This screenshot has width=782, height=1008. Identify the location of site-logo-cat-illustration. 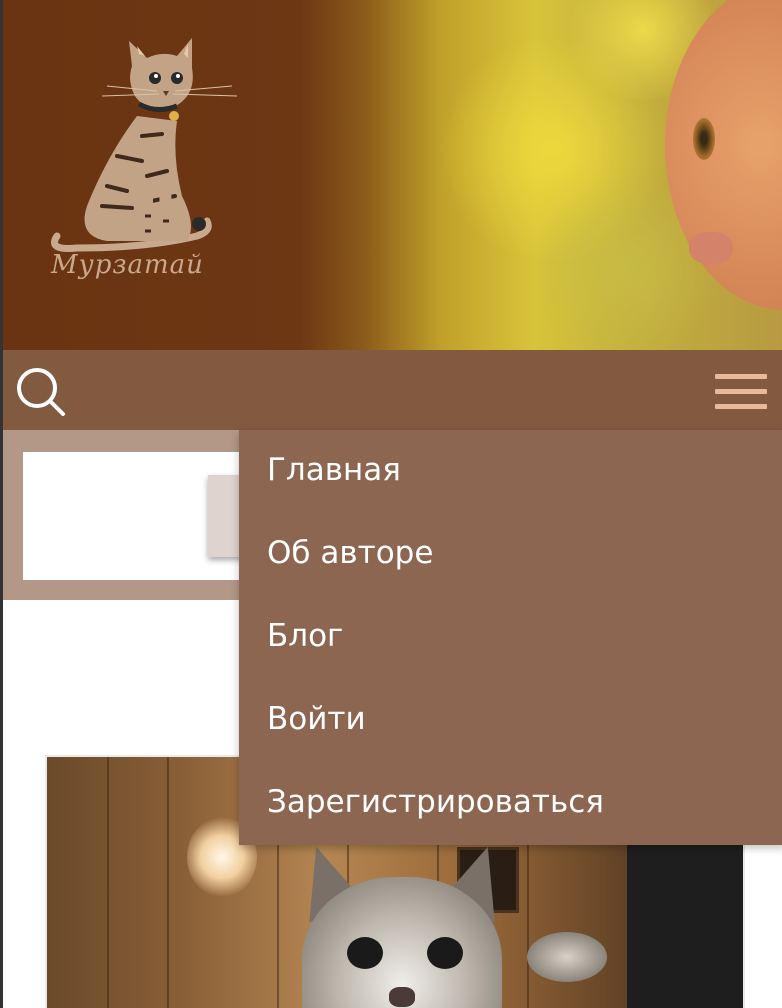
(147, 161).